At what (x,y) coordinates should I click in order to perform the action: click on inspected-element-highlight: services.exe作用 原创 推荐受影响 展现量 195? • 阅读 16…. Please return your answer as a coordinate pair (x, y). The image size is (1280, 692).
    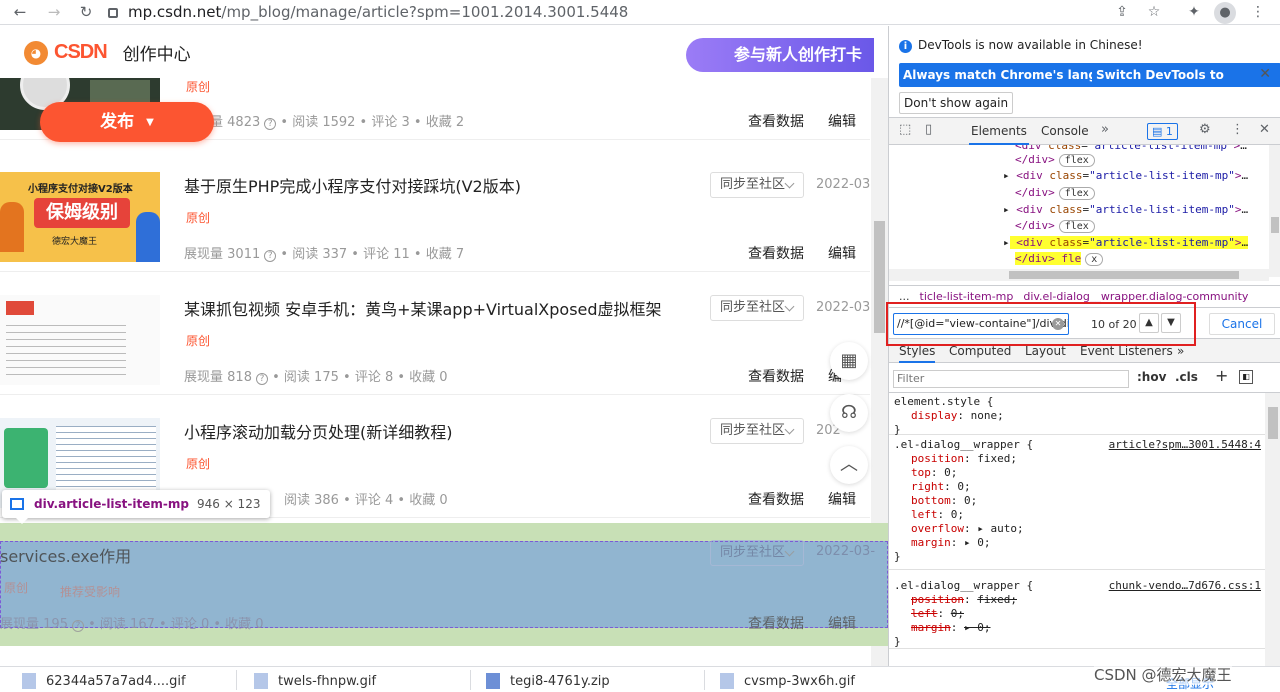
    Looking at the image, I should click on (444, 584).